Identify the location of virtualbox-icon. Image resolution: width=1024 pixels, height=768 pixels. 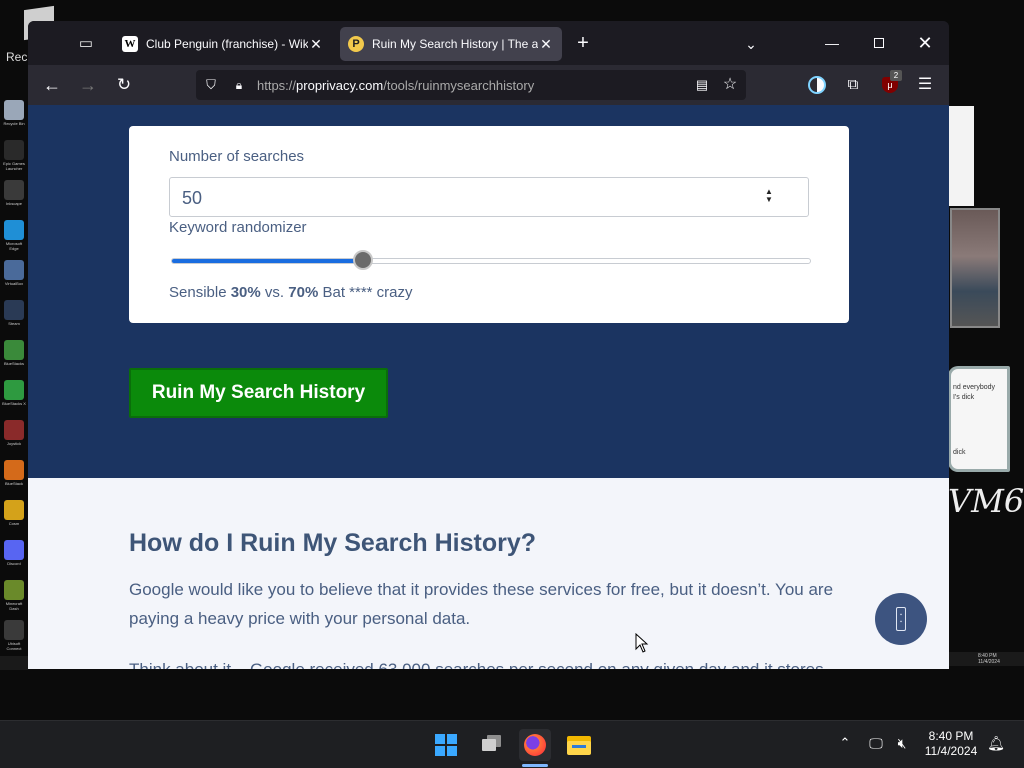
(14, 270).